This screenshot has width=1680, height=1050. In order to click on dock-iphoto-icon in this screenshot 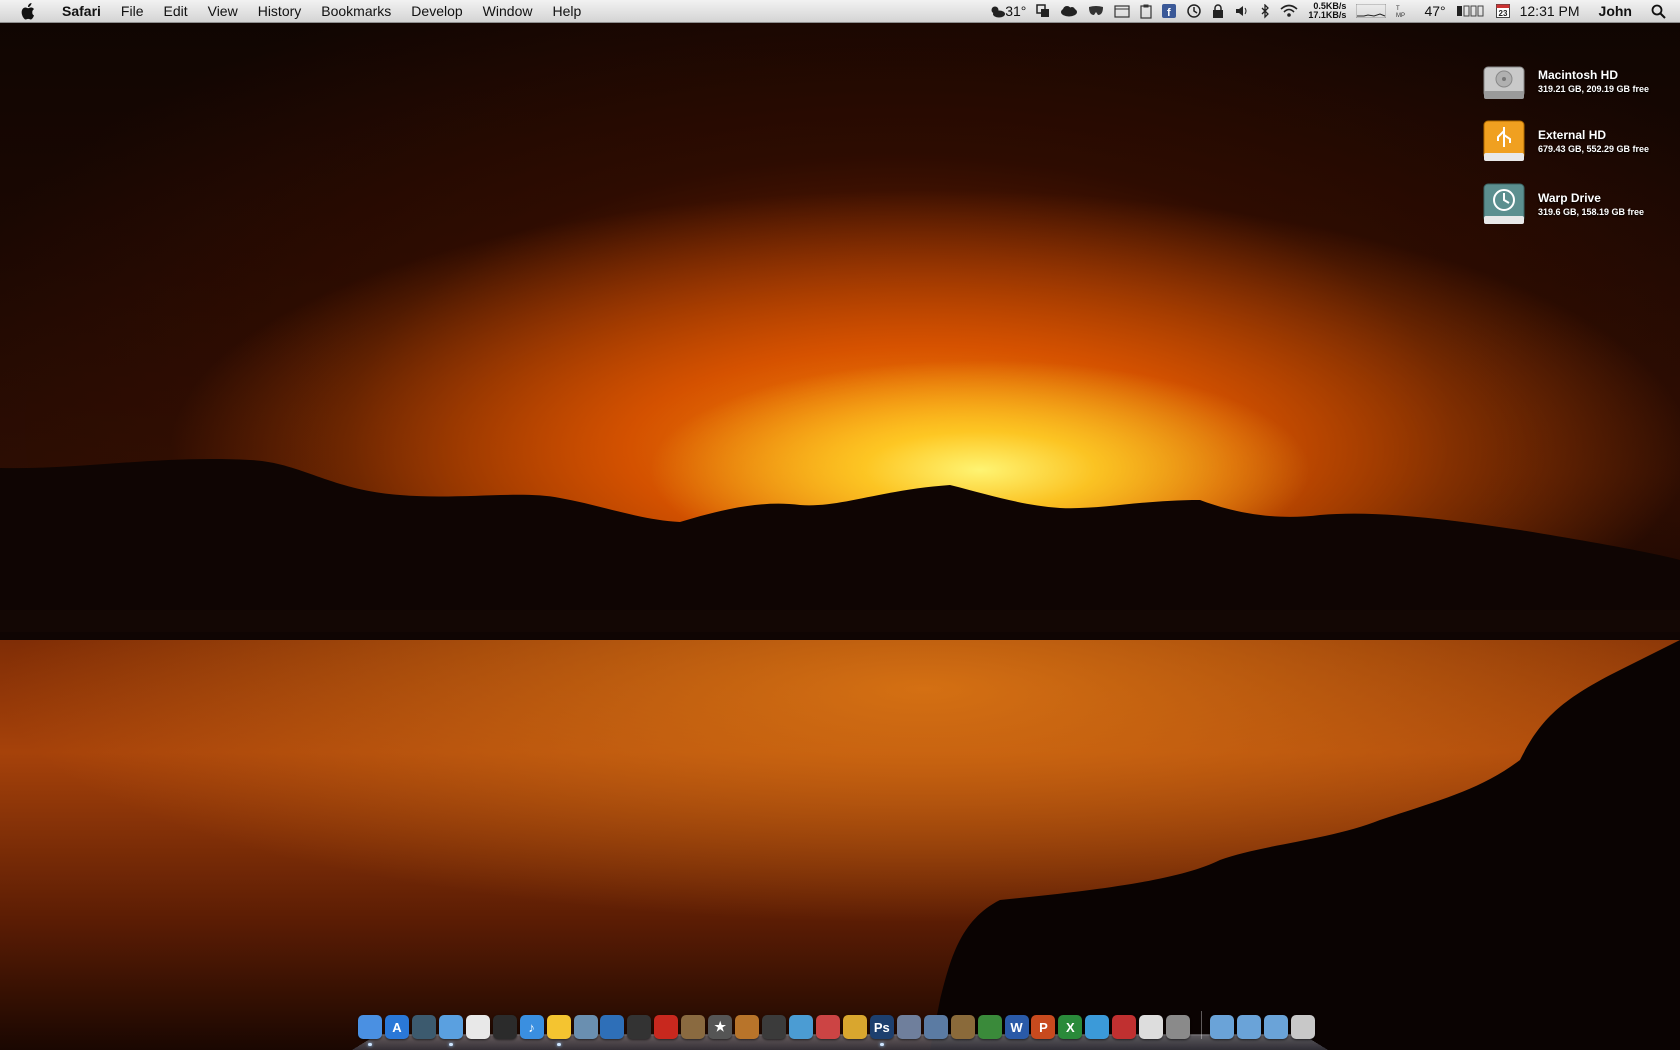, I will do `click(585, 1027)`.